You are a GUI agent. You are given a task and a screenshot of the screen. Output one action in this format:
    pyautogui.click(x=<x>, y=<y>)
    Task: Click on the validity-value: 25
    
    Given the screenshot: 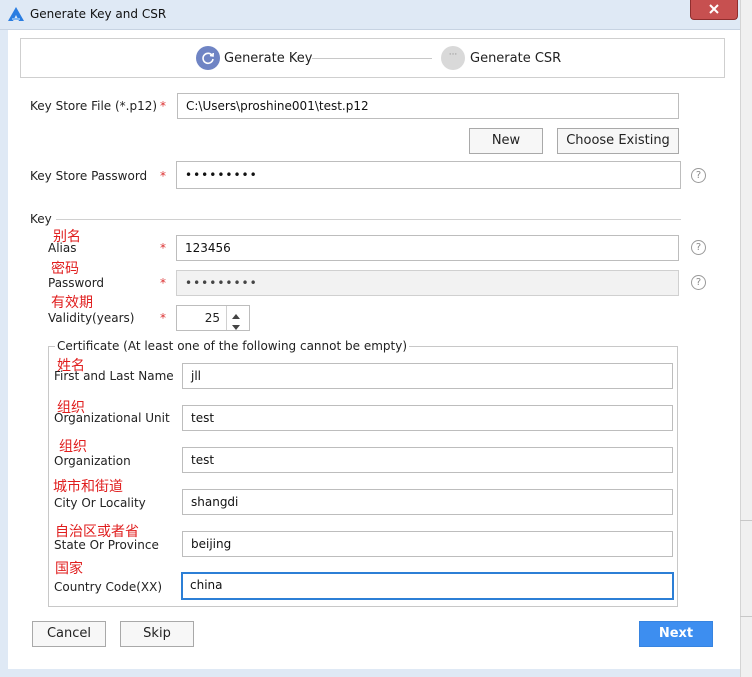 What is the action you would take?
    pyautogui.click(x=199, y=318)
    